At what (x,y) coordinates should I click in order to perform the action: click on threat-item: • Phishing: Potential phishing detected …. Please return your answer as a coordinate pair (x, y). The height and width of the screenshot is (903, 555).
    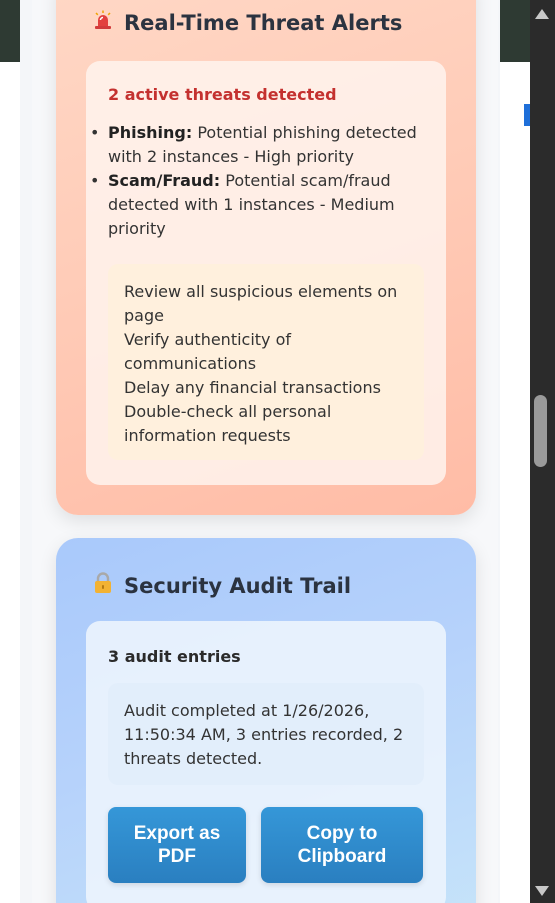
    Looking at the image, I should click on (257, 145).